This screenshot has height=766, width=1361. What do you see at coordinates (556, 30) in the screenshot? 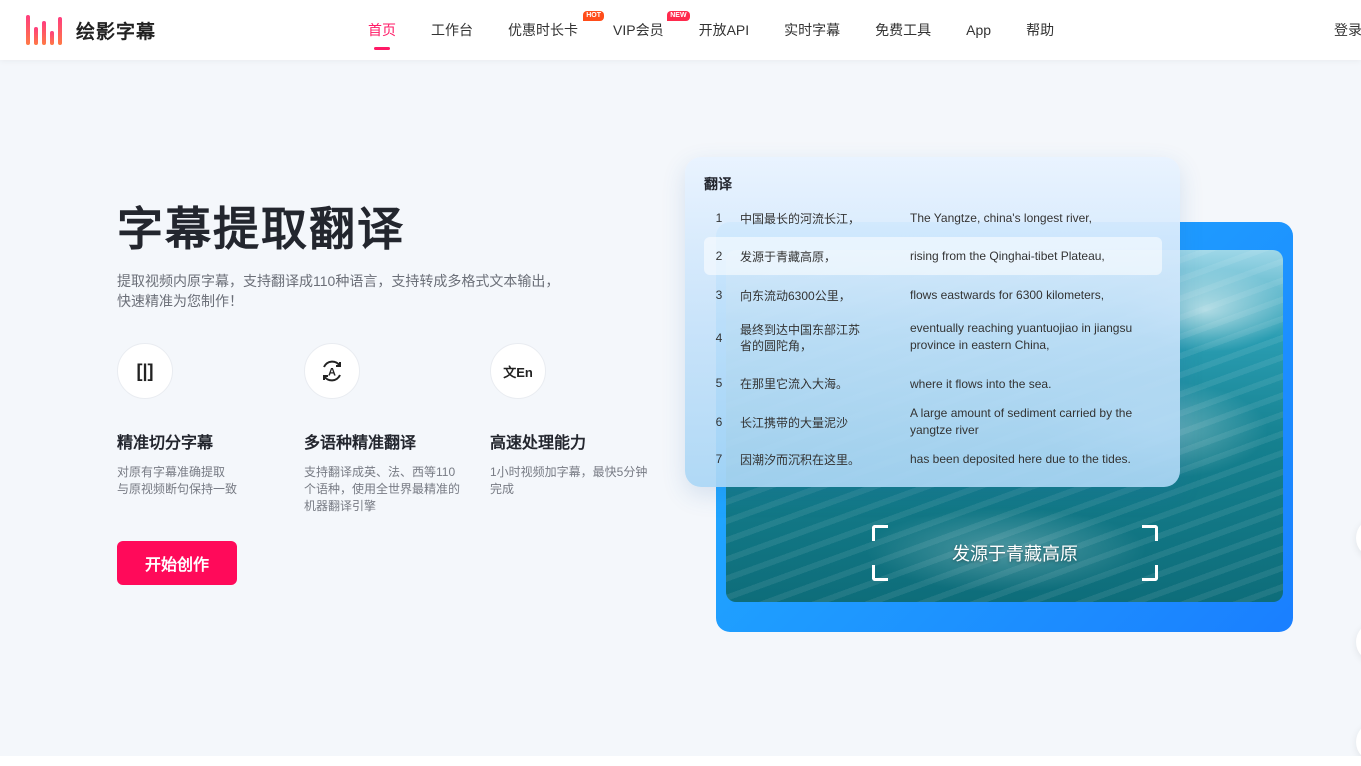
I see `nav-item-discount-card: 优惠时长卡 HOT` at bounding box center [556, 30].